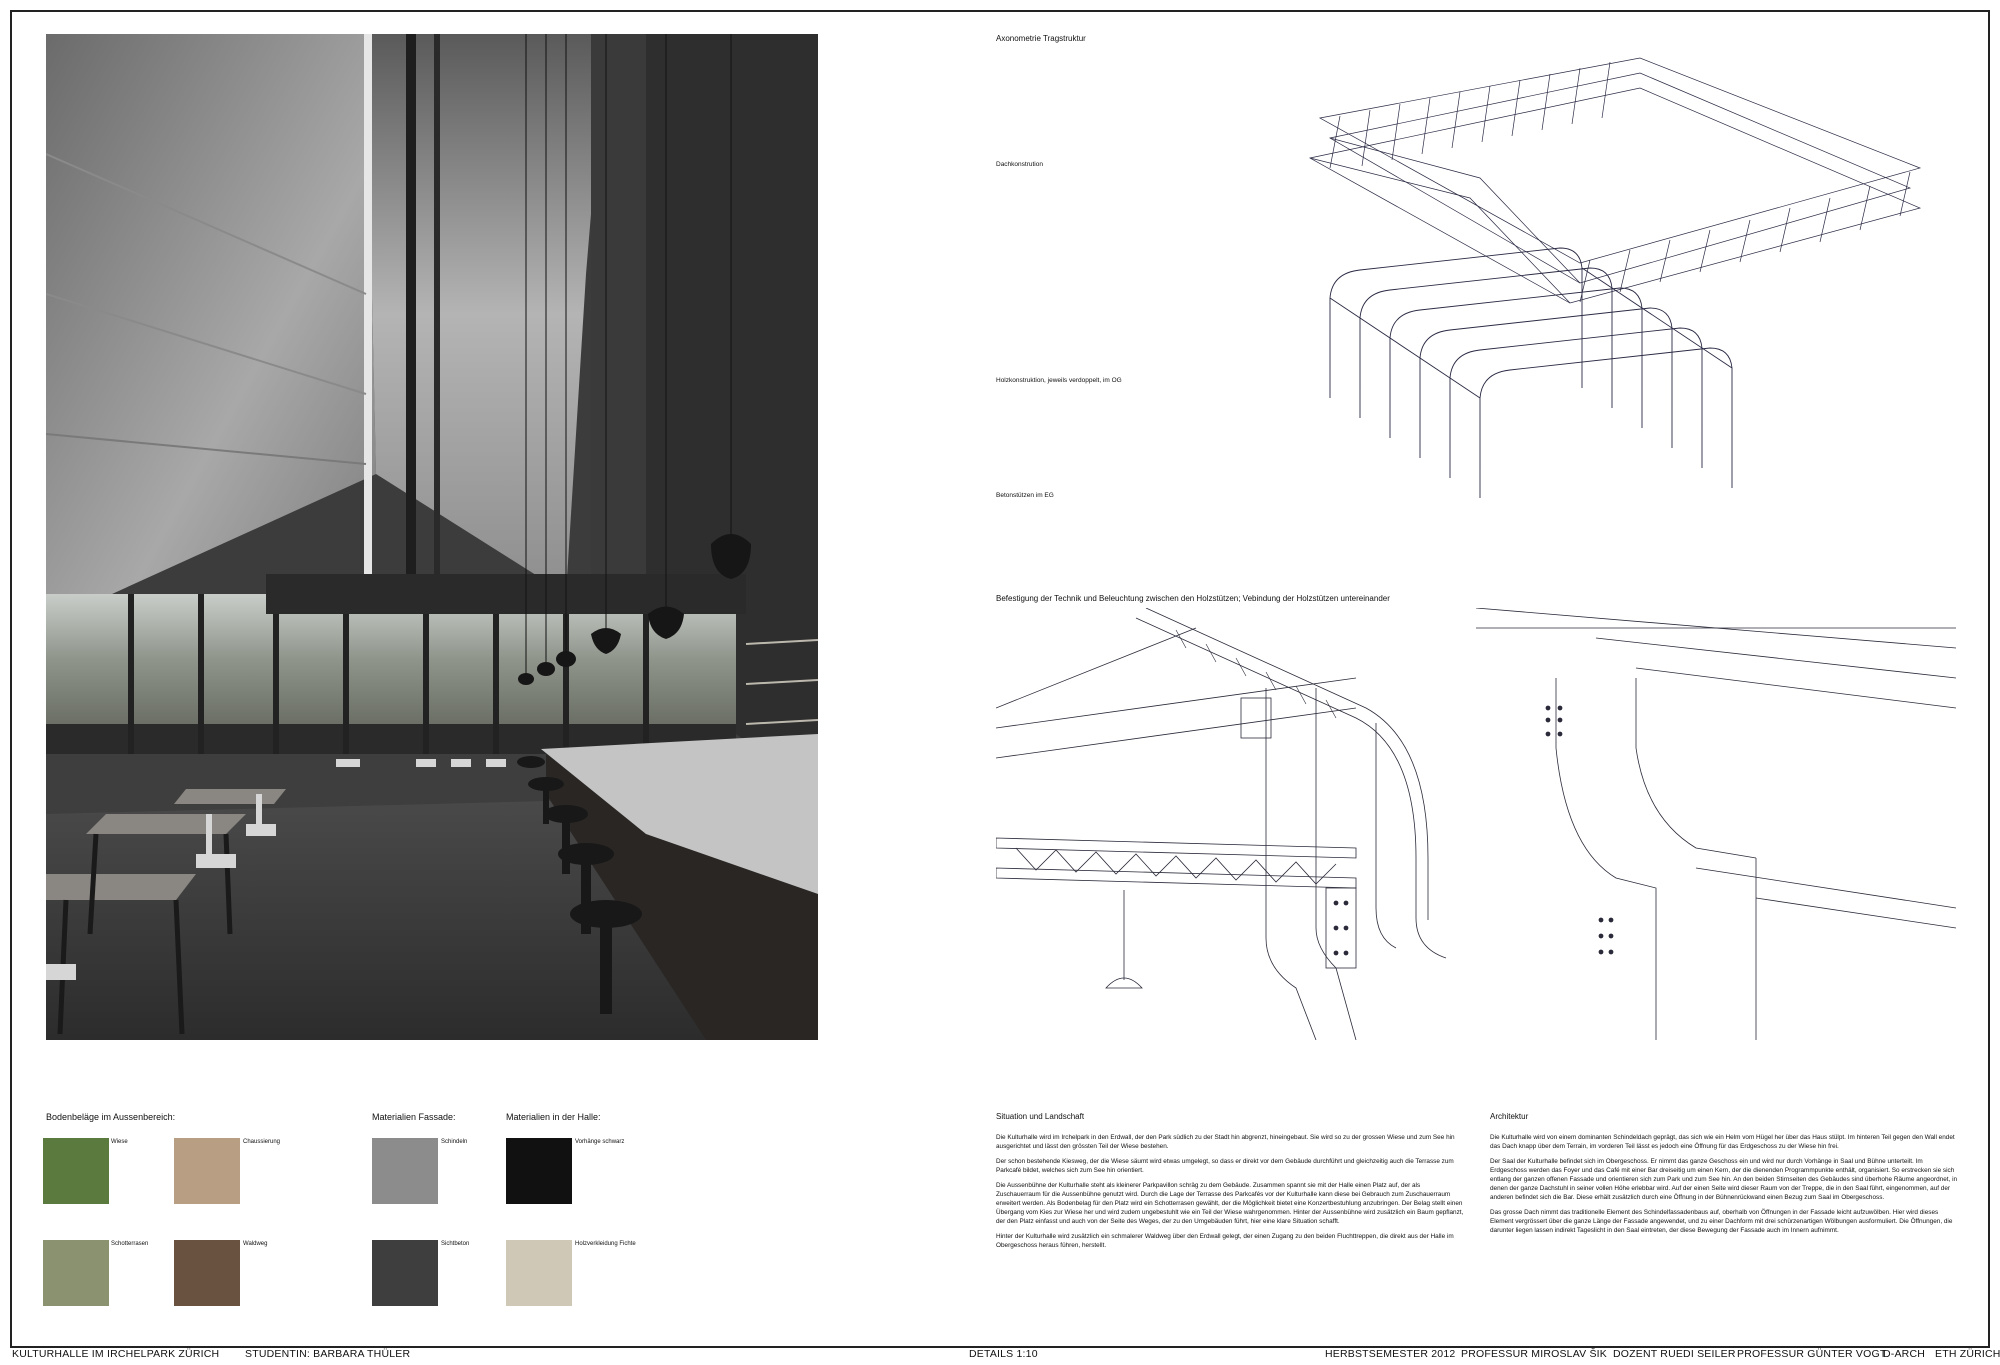 The image size is (2000, 1365). What do you see at coordinates (454, 1142) in the screenshot?
I see `swatch-label-schindeln: Schindeln` at bounding box center [454, 1142].